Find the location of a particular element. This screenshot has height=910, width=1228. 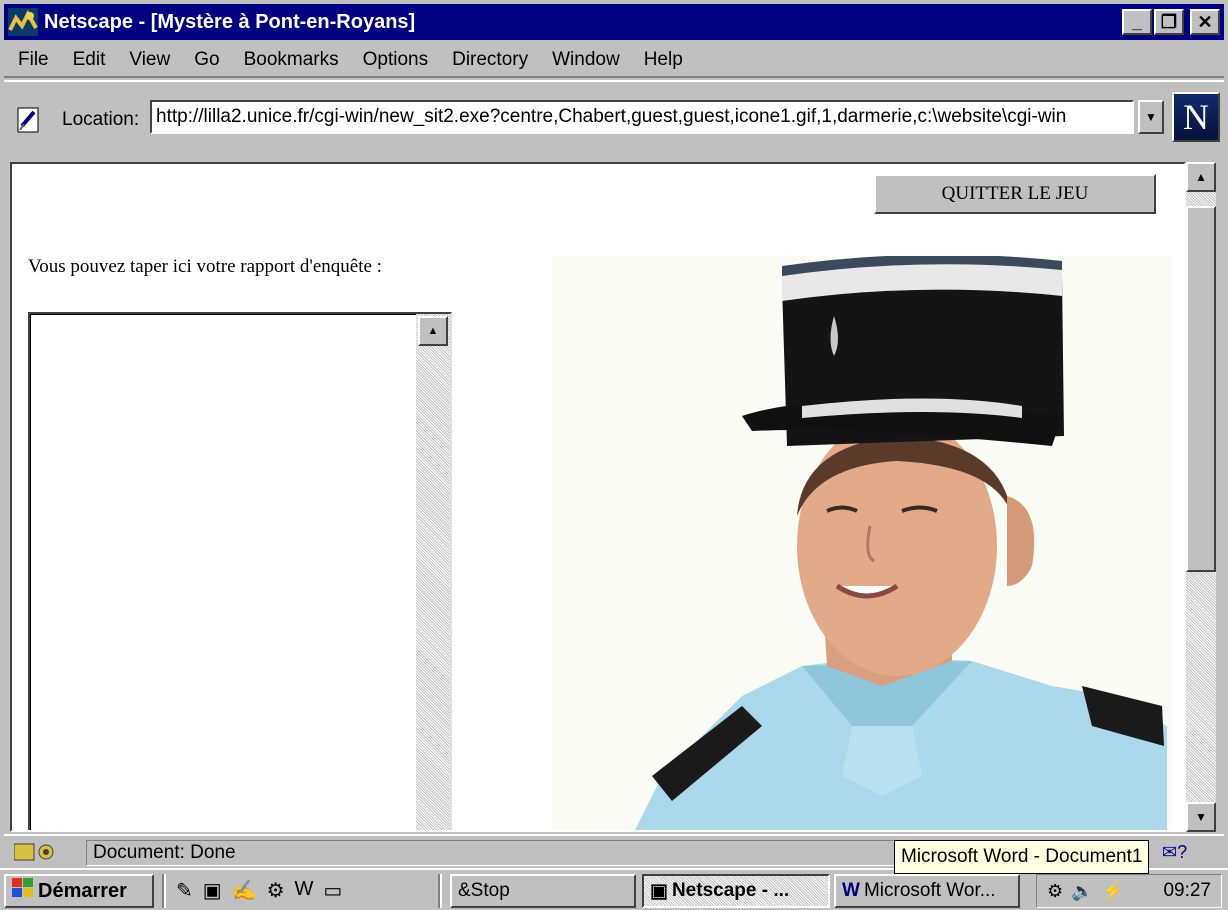

tray-settings-icon: ⚙ is located at coordinates (1055, 891).